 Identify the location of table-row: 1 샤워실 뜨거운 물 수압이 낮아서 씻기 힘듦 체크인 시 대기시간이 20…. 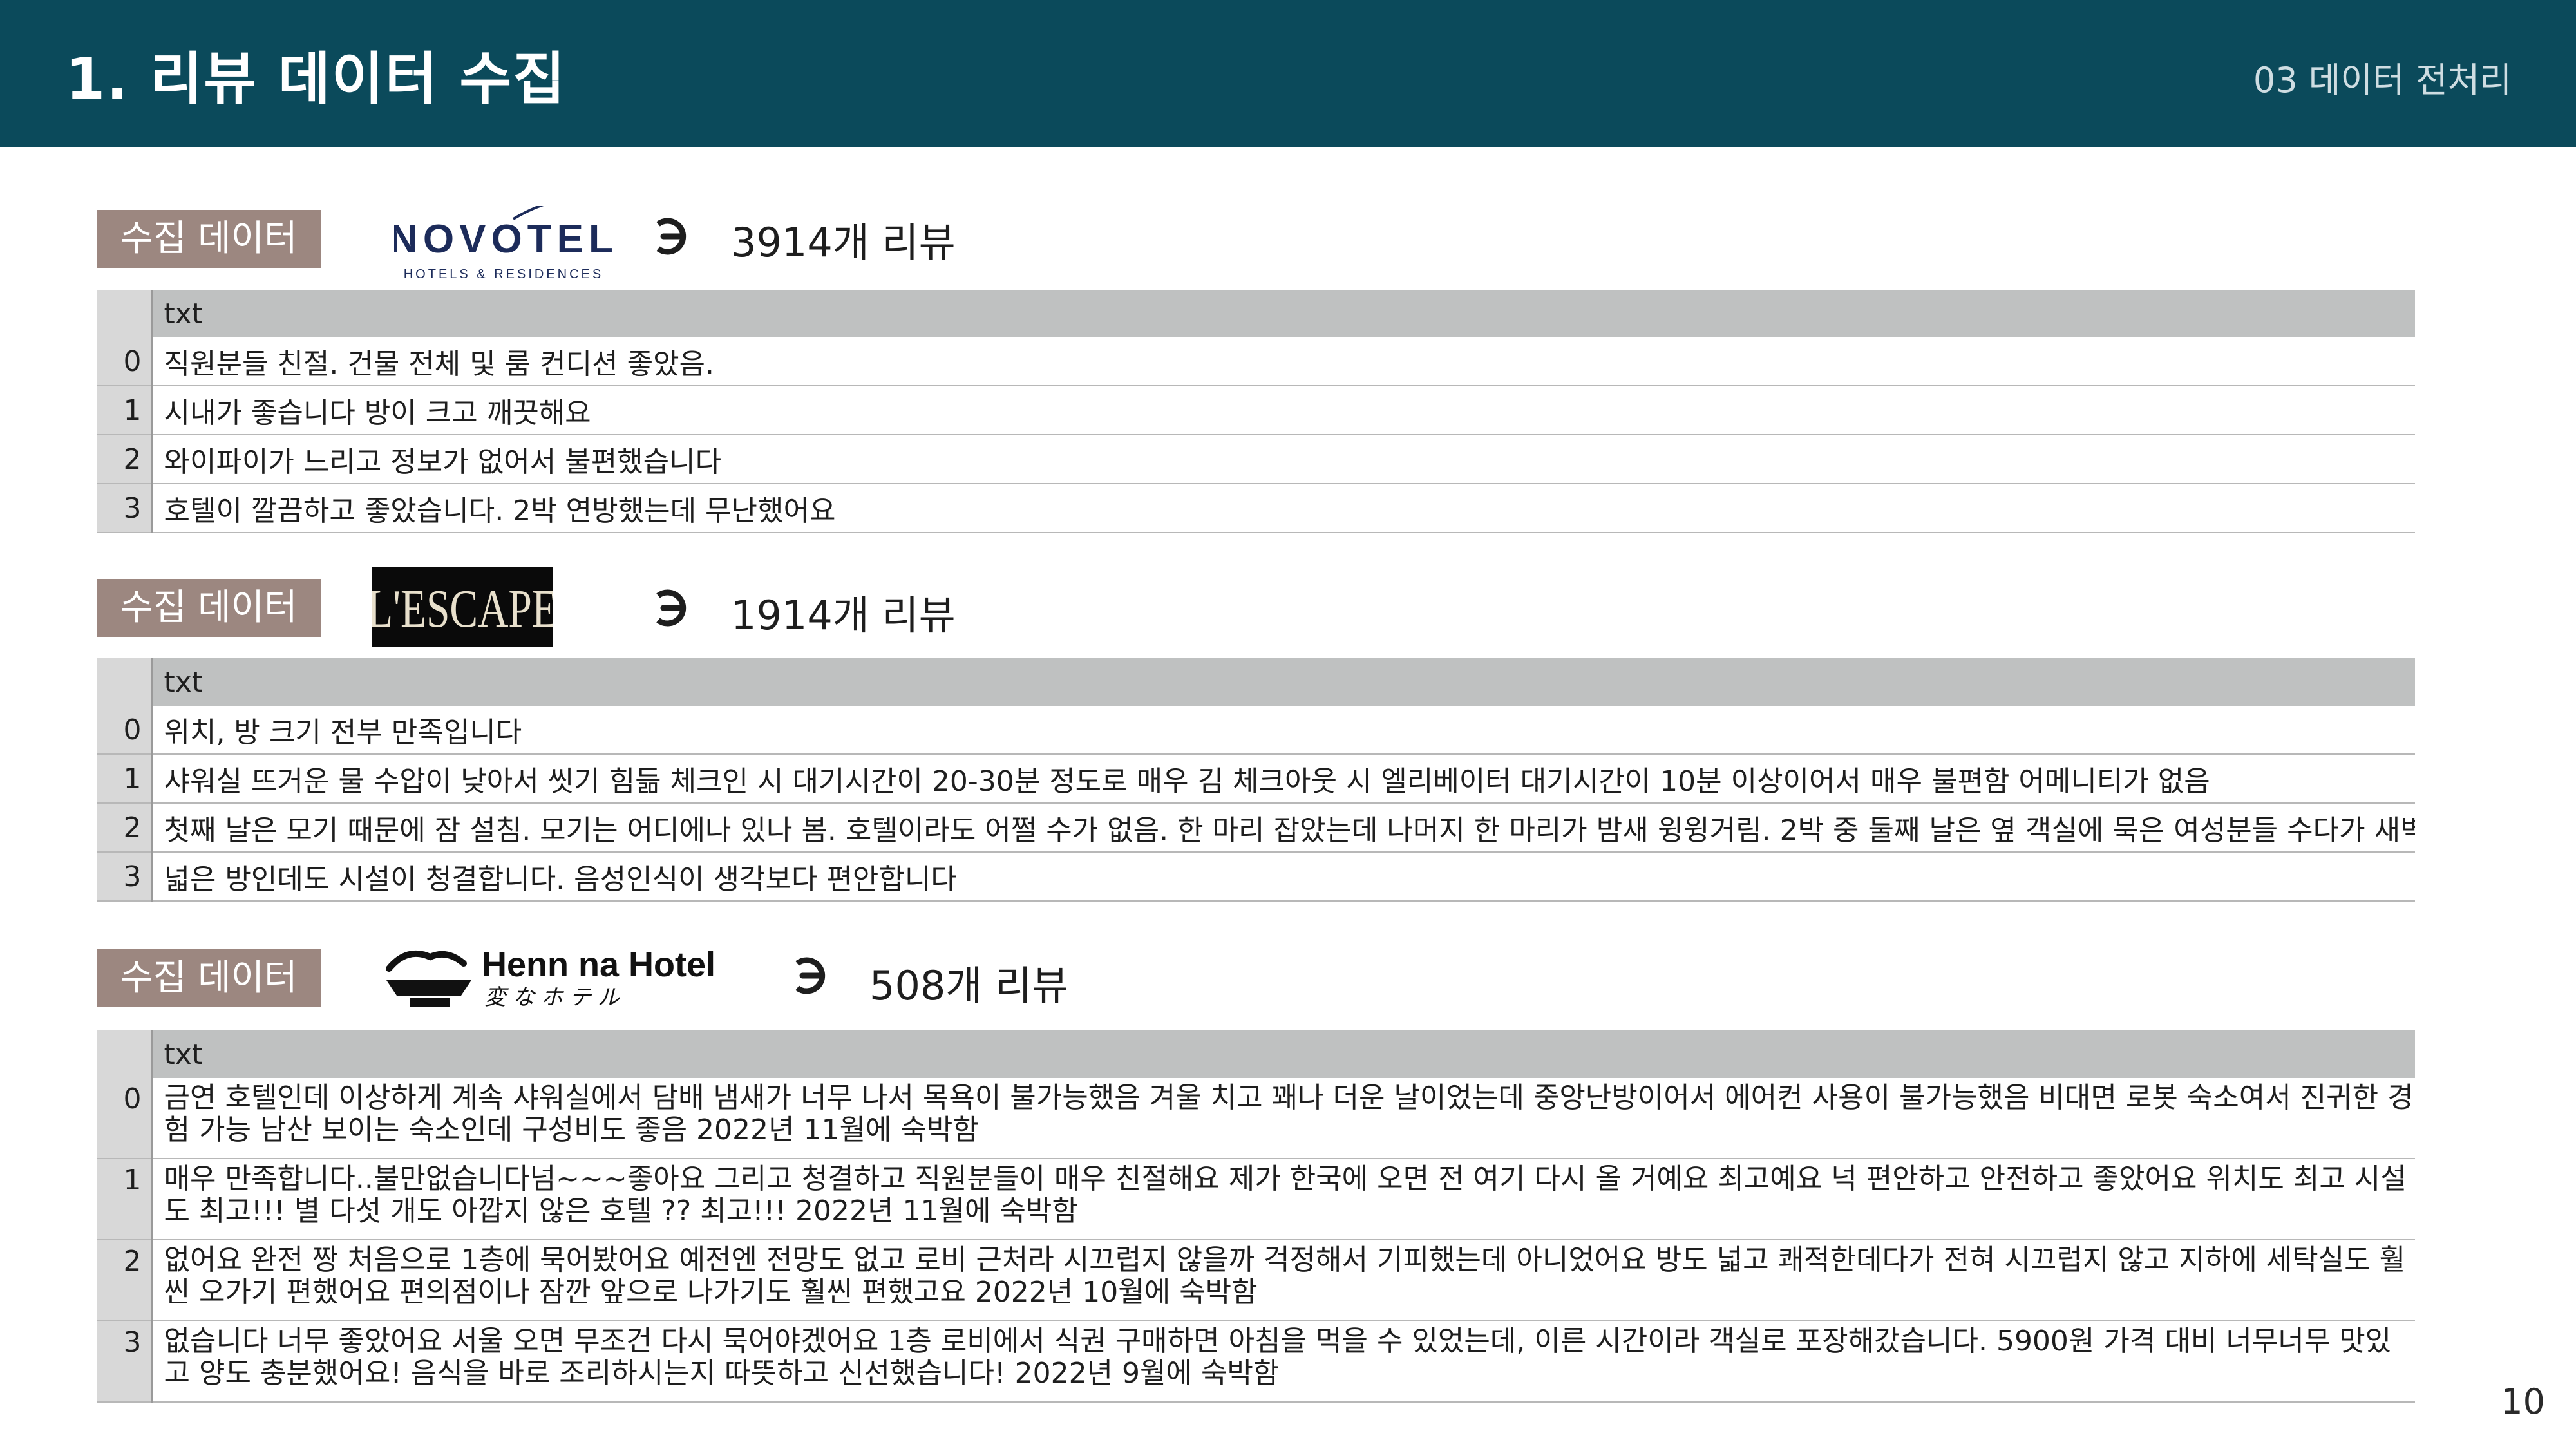
(1256, 779).